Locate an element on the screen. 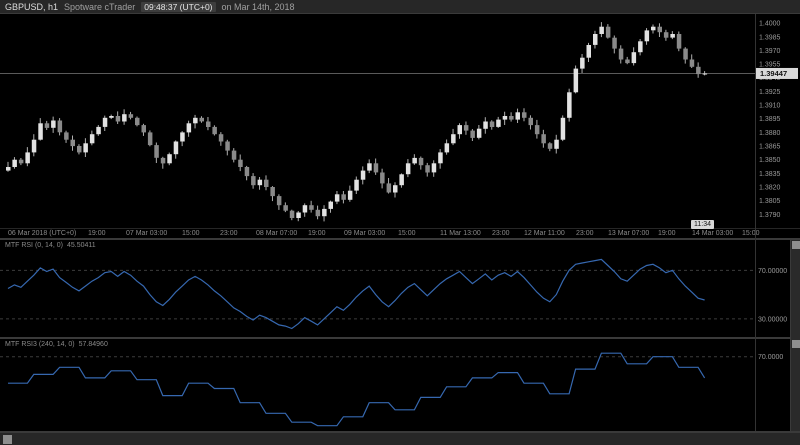 The image size is (800, 445). rsi-line is located at coordinates (356, 294).